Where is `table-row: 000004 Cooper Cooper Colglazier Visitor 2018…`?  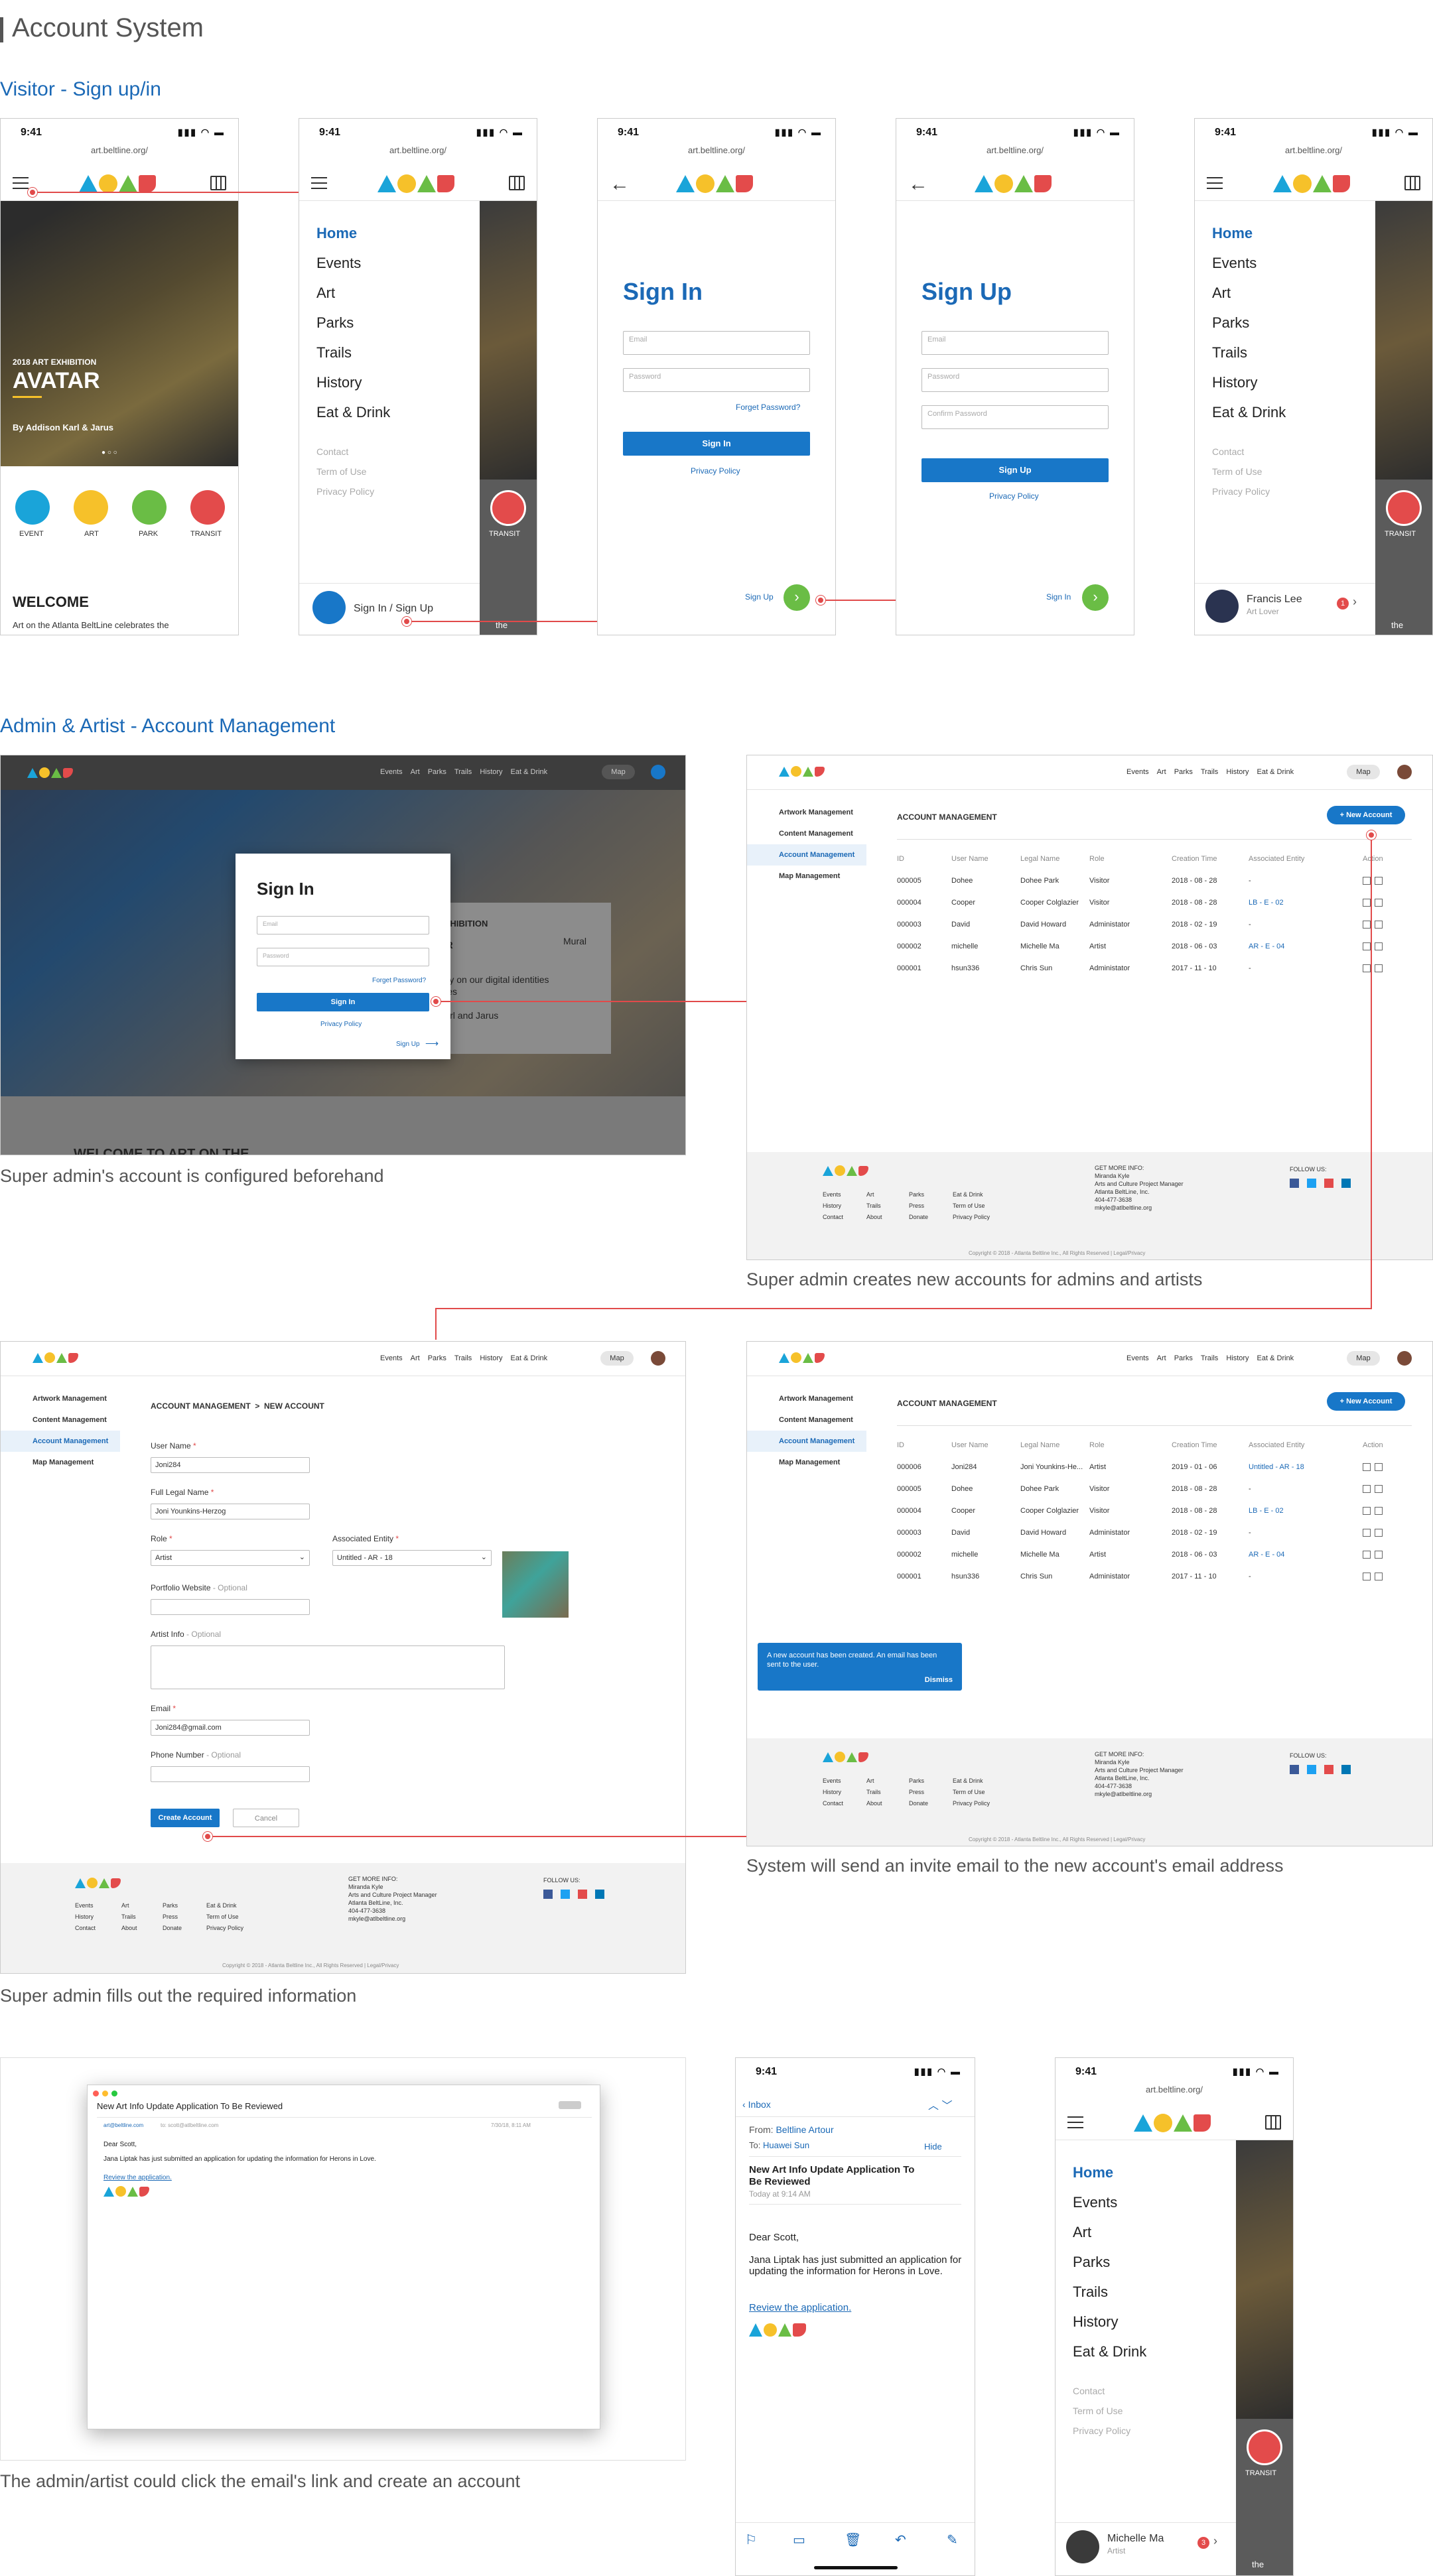 table-row: 000004 Cooper Cooper Colglazier Visitor 2018… is located at coordinates (1156, 903).